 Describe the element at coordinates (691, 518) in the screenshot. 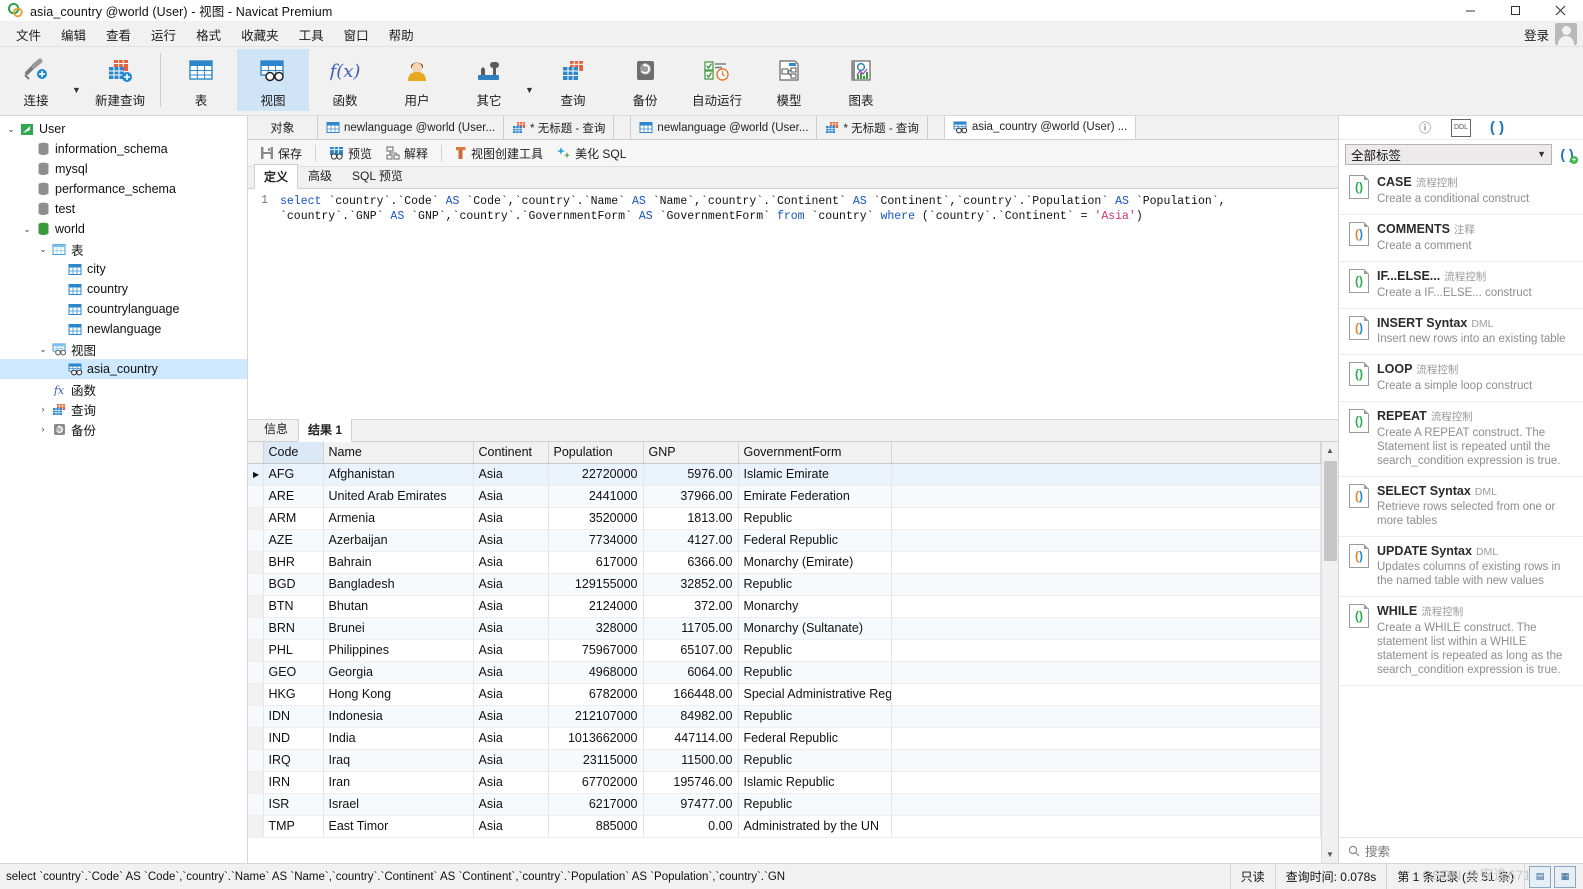

I see `cell-gnp: 1813.00` at that location.